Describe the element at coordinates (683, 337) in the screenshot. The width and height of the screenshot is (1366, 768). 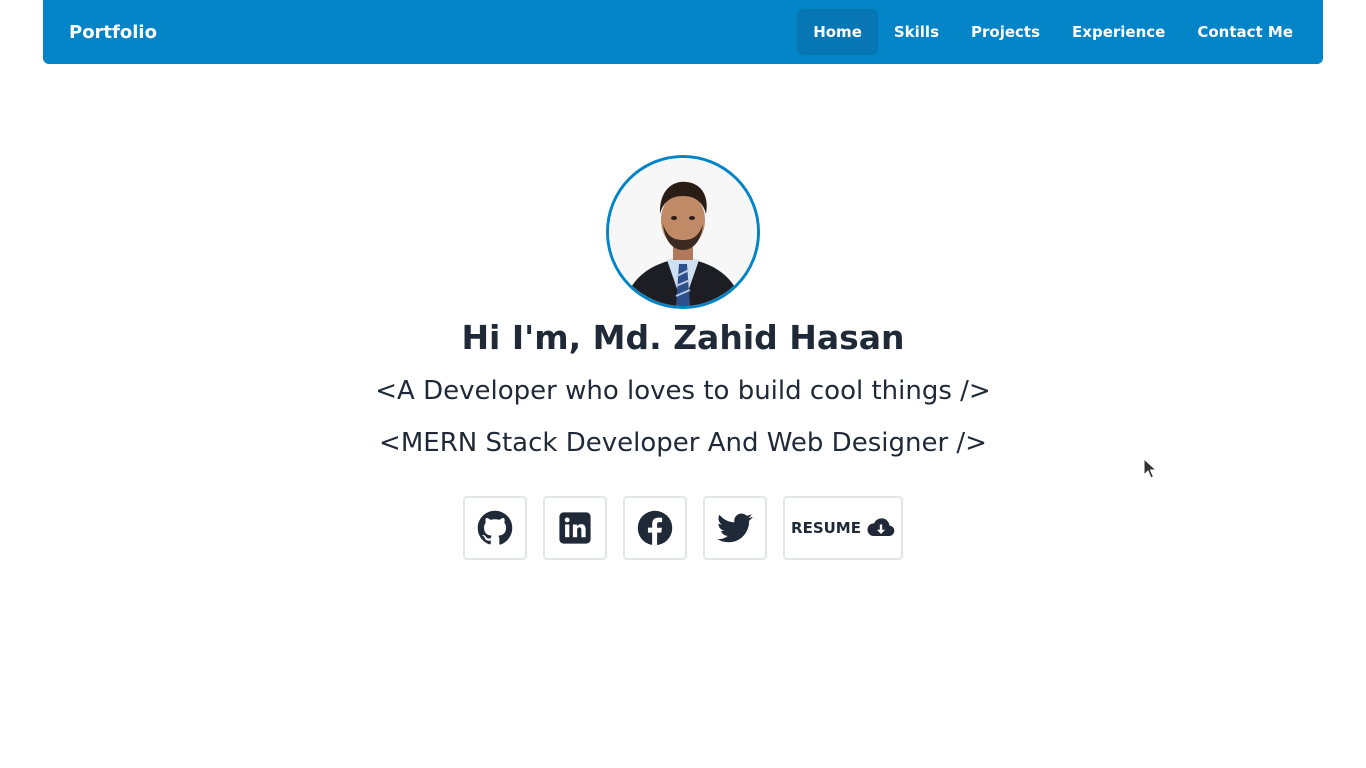
I see `hero-greeting: Hi I'm, Md. Zahid Hasan` at that location.